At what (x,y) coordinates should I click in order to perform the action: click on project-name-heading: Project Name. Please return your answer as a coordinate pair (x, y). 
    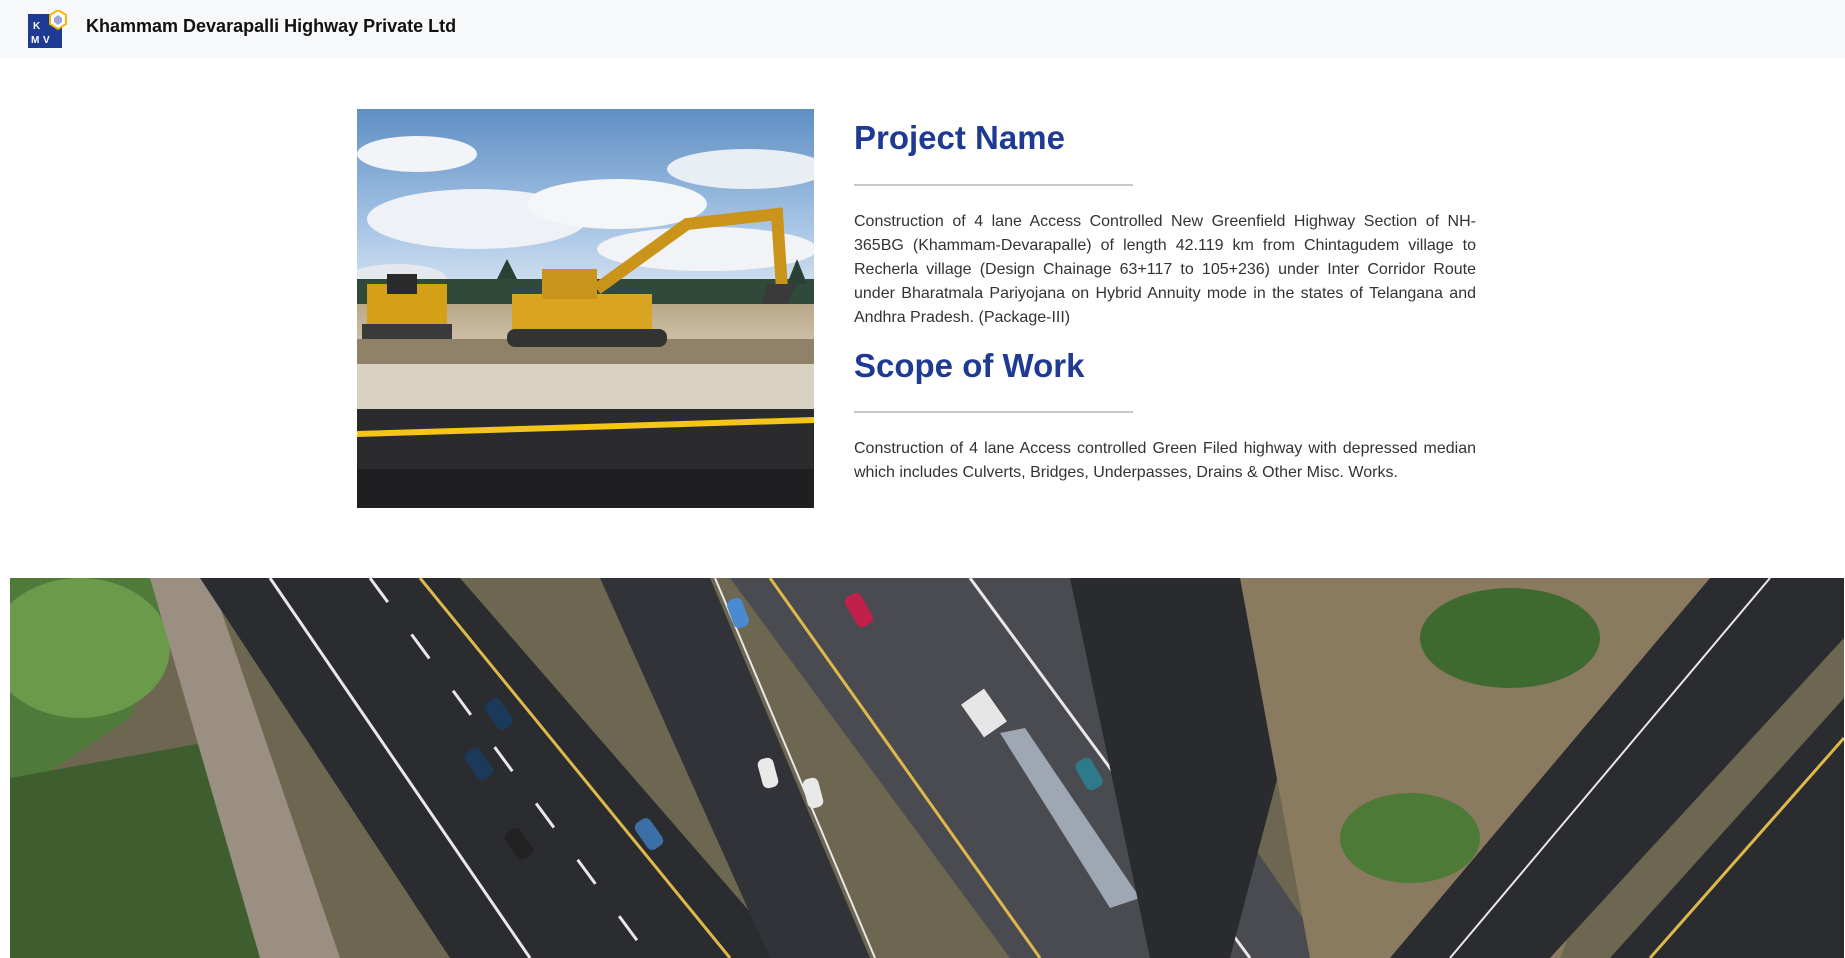
    Looking at the image, I should click on (959, 137).